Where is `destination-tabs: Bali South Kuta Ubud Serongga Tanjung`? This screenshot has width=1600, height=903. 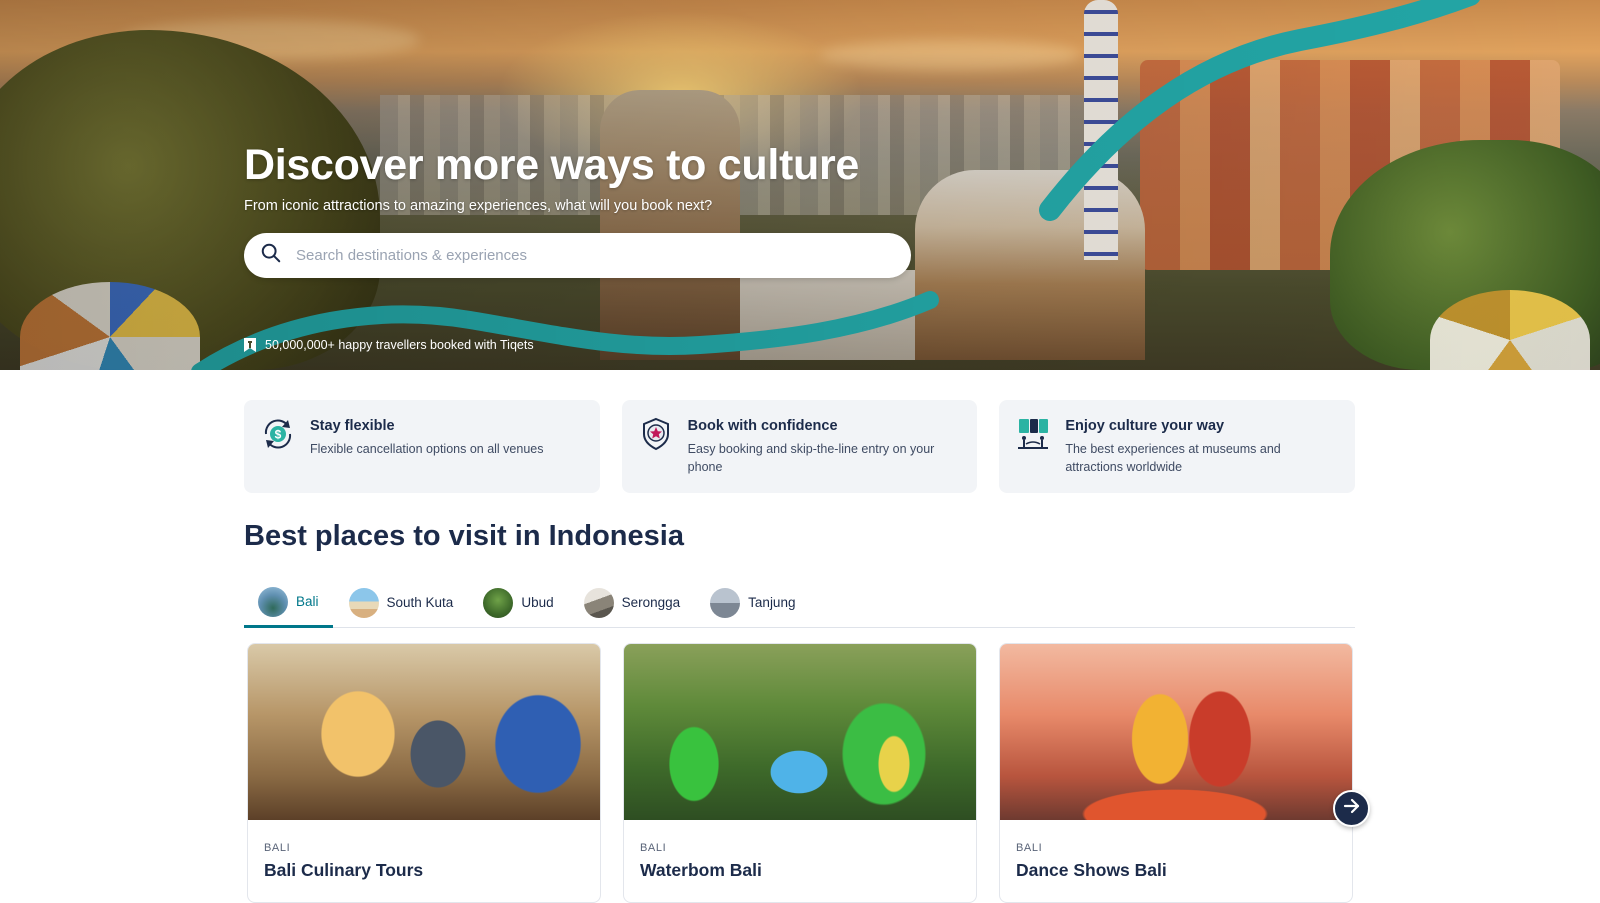
destination-tabs: Bali South Kuta Ubud Serongga Tanjung is located at coordinates (799, 603).